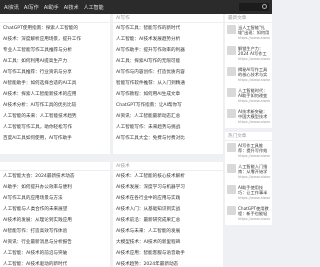  I want to click on nav-item-ai-news: AI资讯, so click(11, 7).